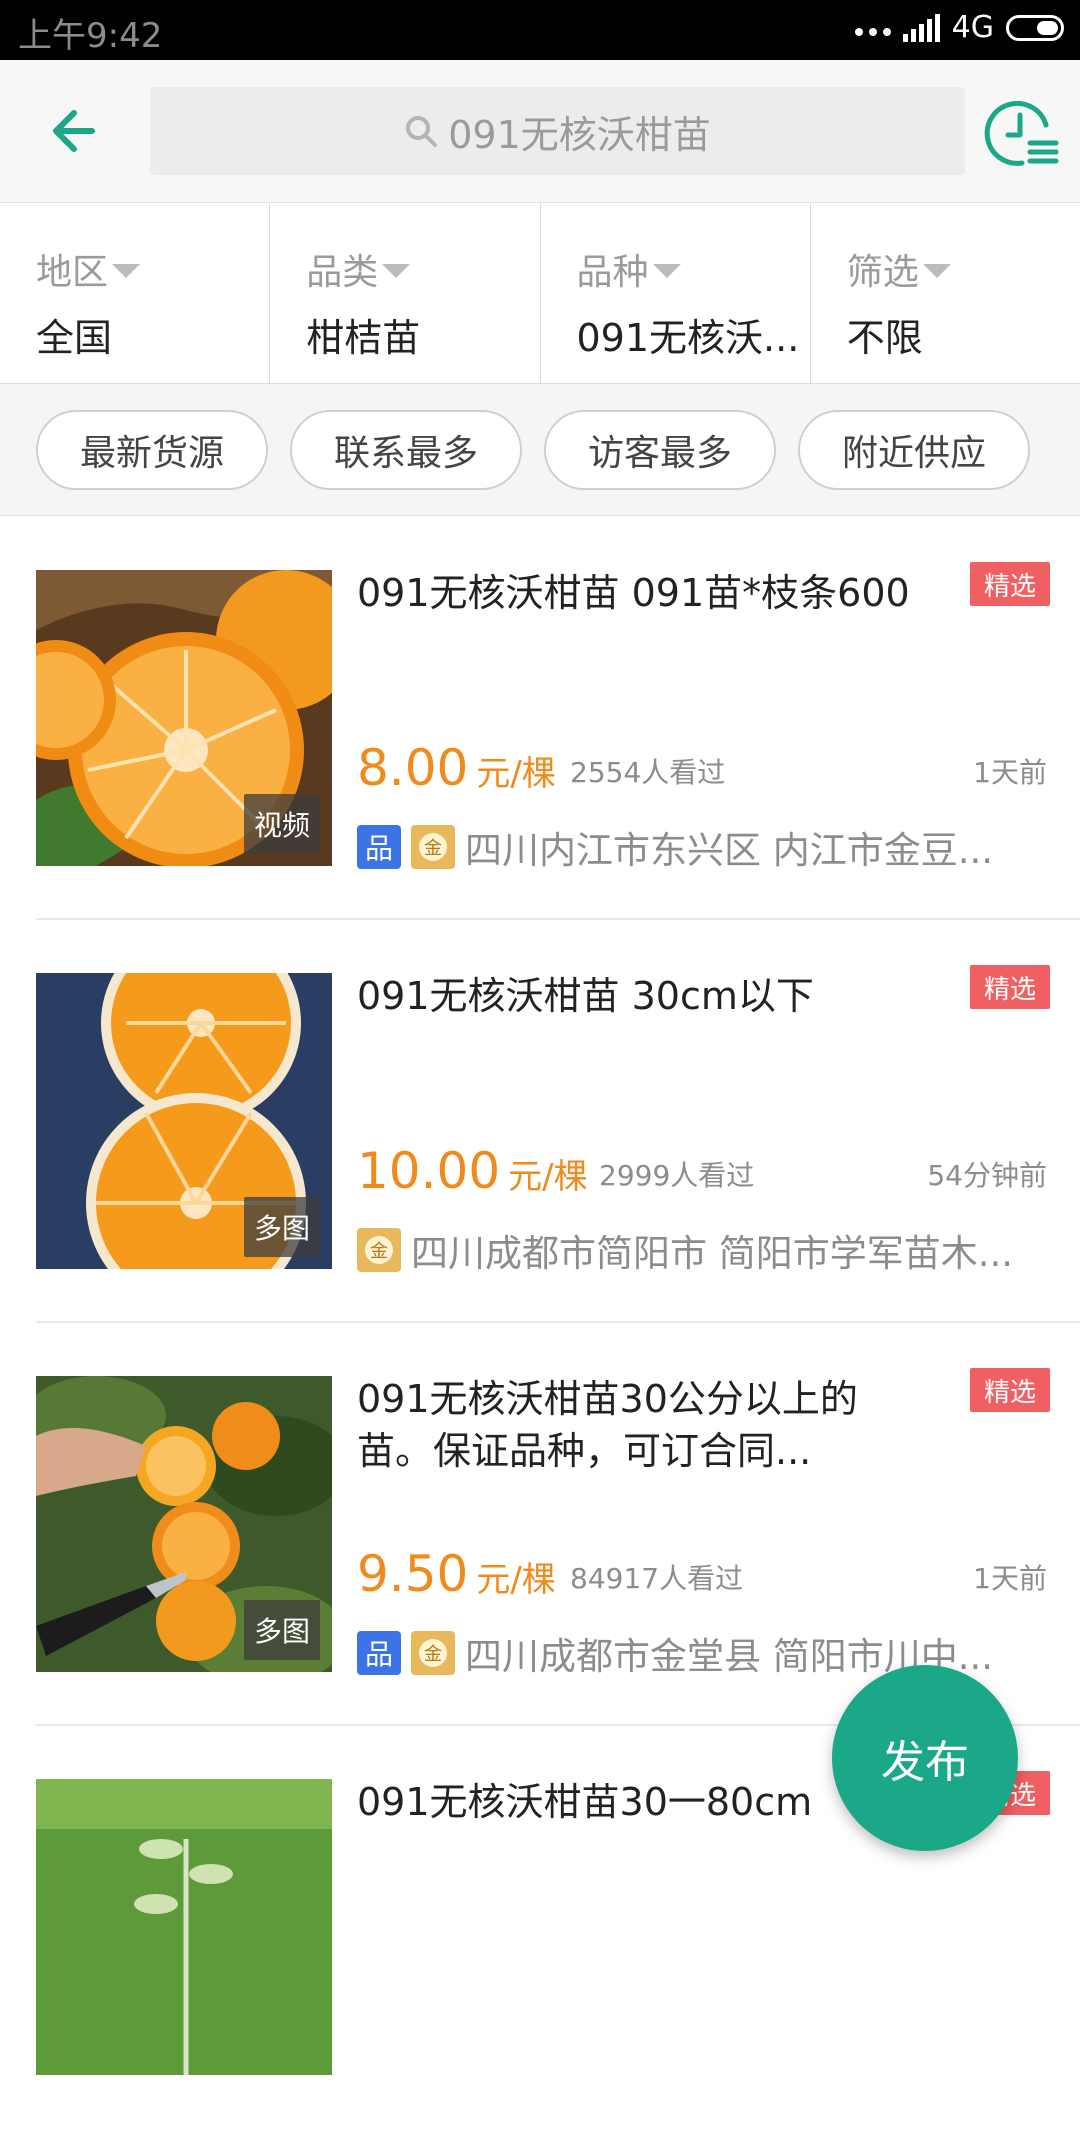 The height and width of the screenshot is (2129, 1080). I want to click on publish-button: 发布, so click(925, 1758).